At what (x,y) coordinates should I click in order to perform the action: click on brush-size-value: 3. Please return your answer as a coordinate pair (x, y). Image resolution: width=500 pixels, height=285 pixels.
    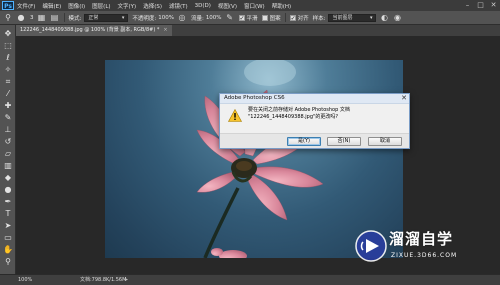
    Looking at the image, I should click on (32, 17).